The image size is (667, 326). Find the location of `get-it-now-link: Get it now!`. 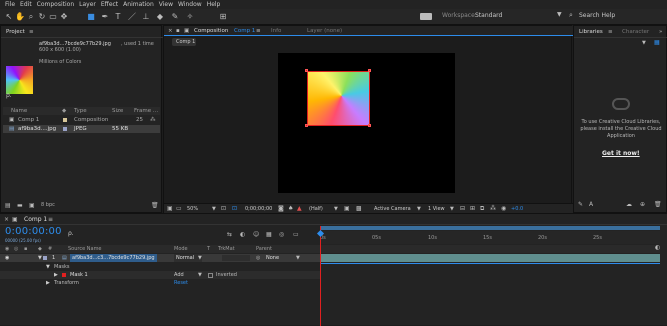

get-it-now-link: Get it now! is located at coordinates (621, 153).